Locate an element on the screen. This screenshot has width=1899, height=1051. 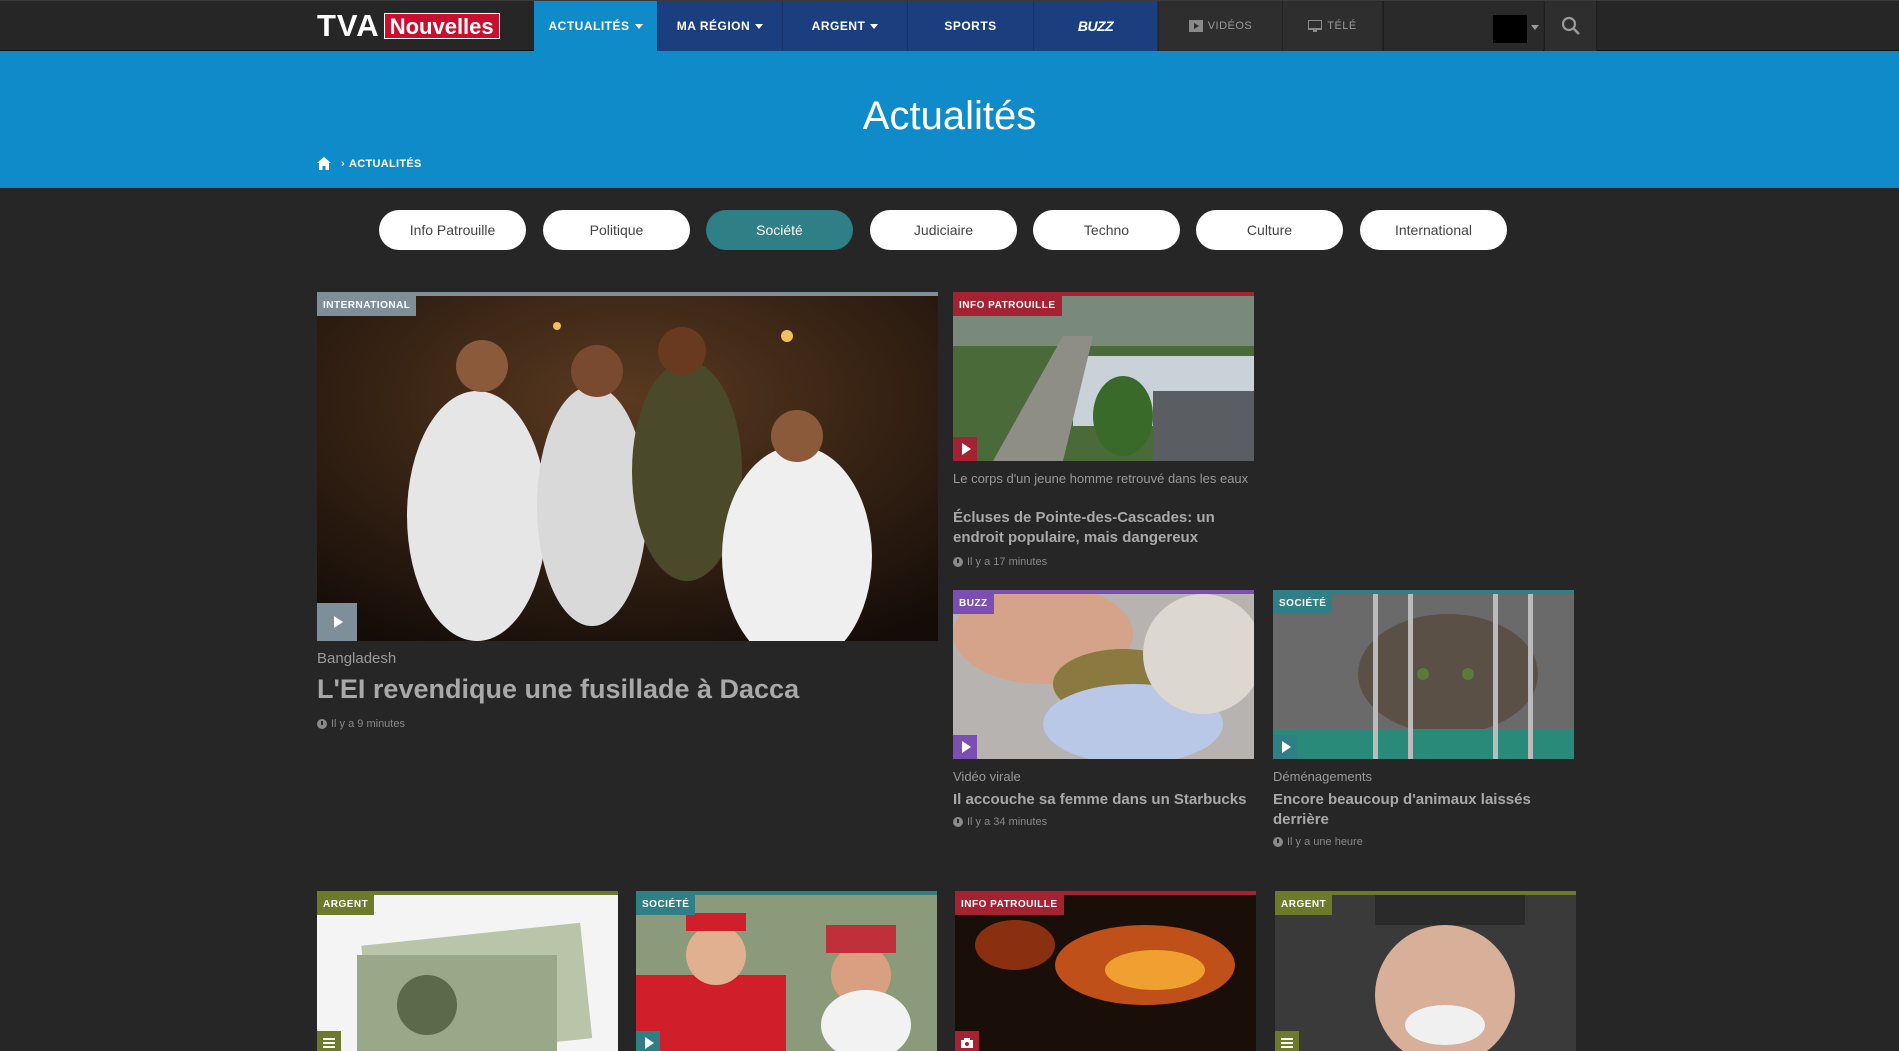
category-international: International is located at coordinates (1433, 230).